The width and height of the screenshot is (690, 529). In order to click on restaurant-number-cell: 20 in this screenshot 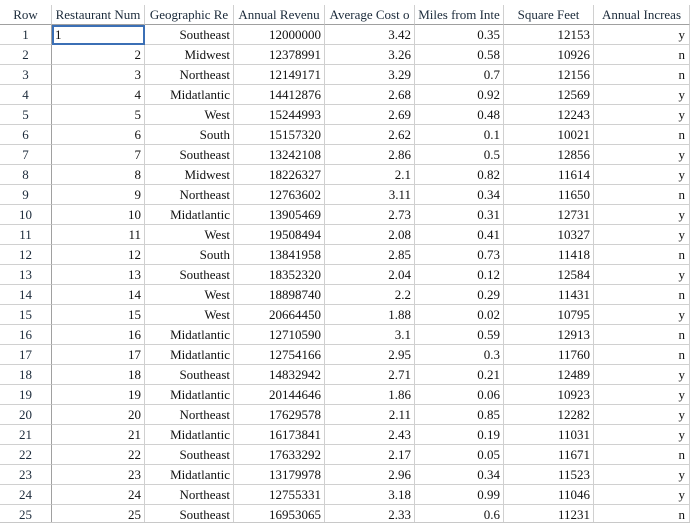, I will do `click(98, 415)`.